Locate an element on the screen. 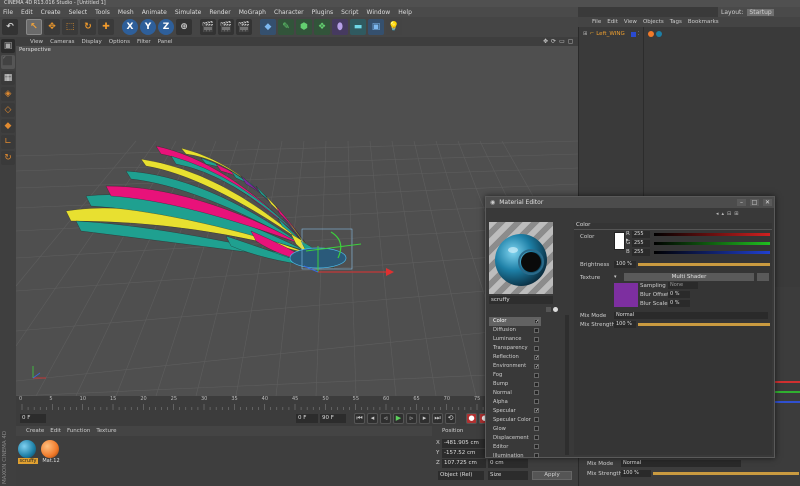 This screenshot has width=800, height=486. maximize-view-icon: ▢ is located at coordinates (571, 41).